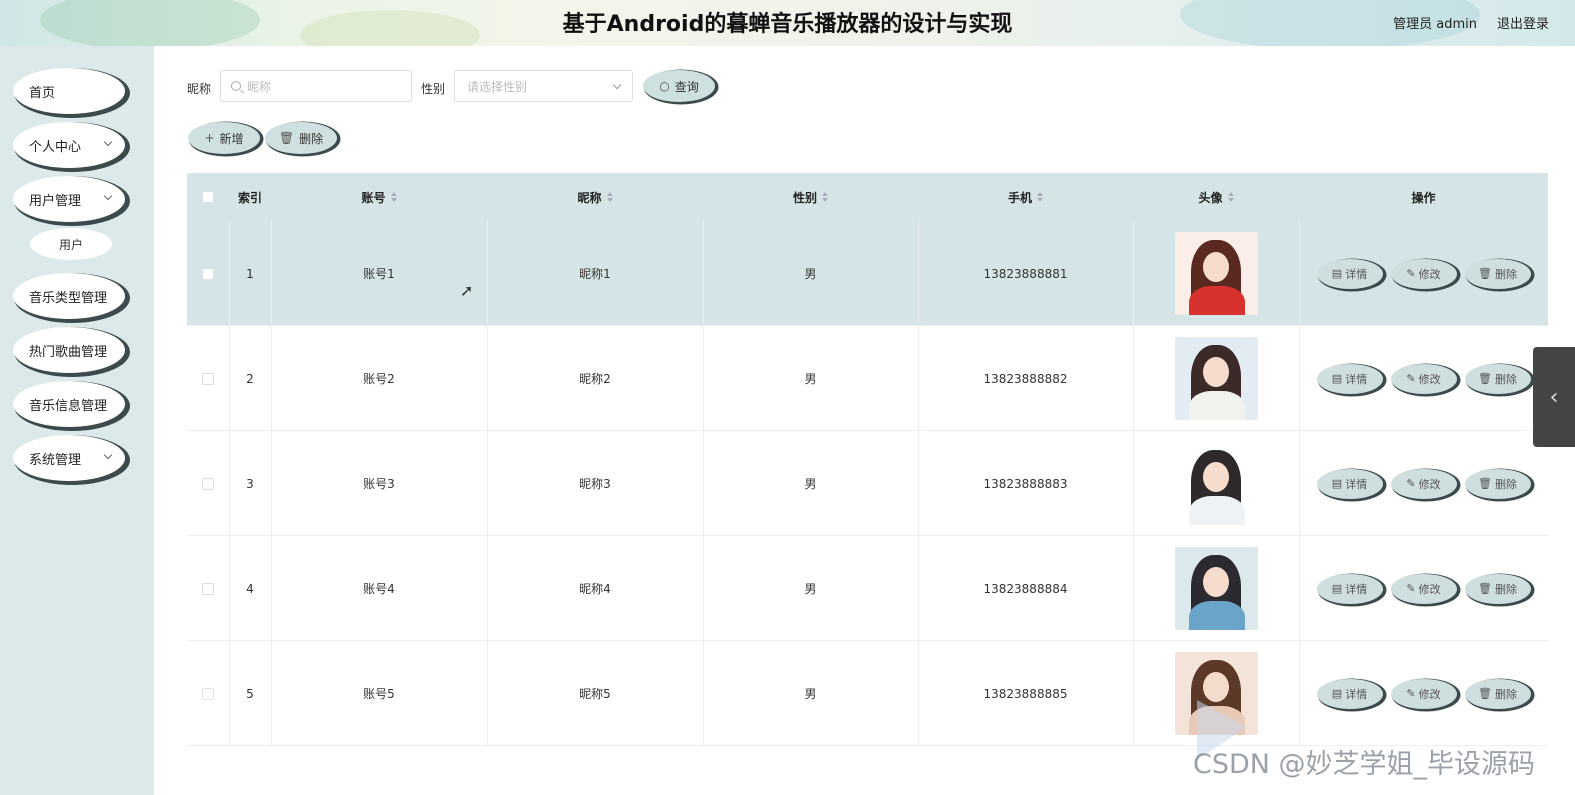 The width and height of the screenshot is (1575, 795). Describe the element at coordinates (595, 379) in the screenshot. I see `cell-nickname-text: 昵称2` at that location.